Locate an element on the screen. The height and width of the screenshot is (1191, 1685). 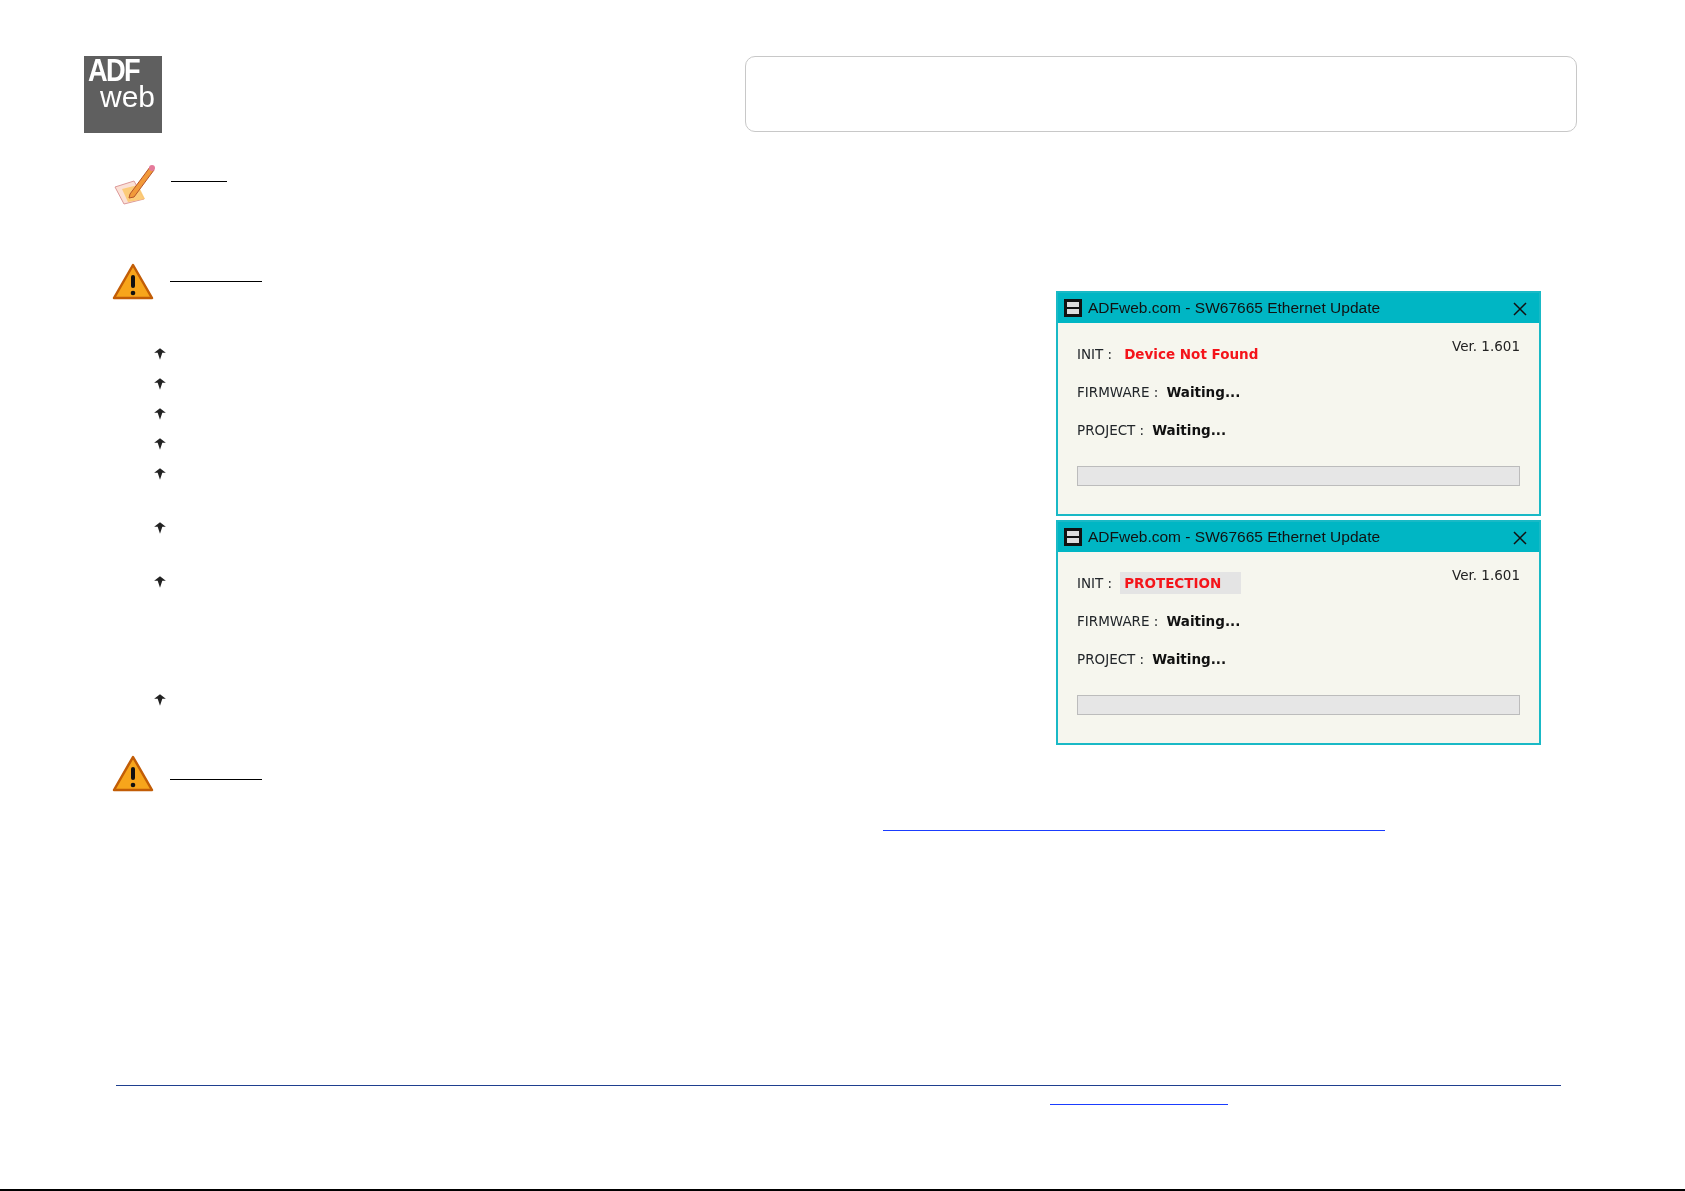
company-logo: ADF web is located at coordinates (123, 94).